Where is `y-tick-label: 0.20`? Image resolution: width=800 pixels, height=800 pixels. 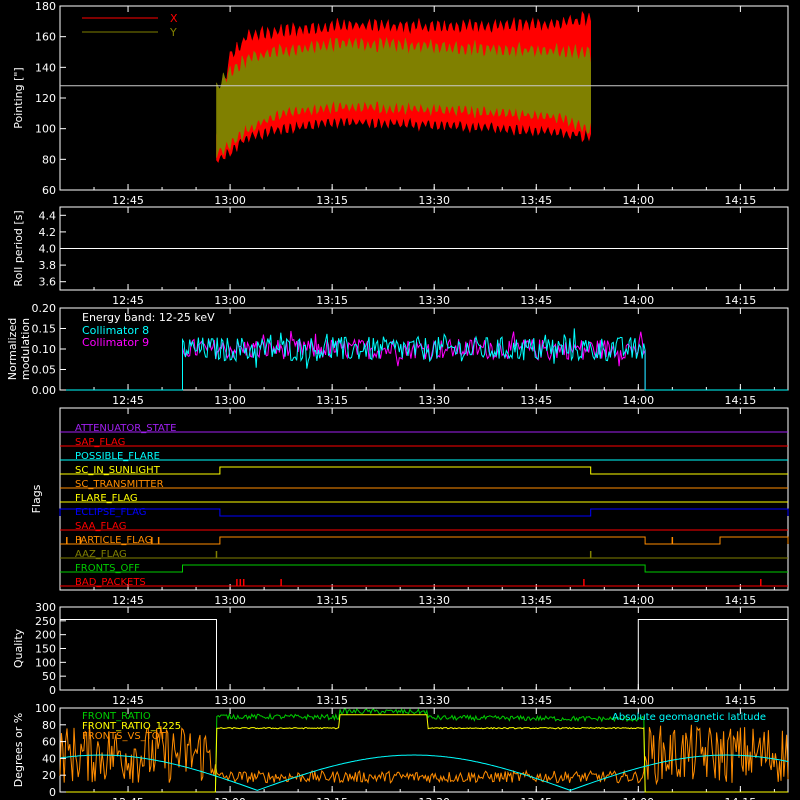
y-tick-label: 0.20 is located at coordinates (44, 308).